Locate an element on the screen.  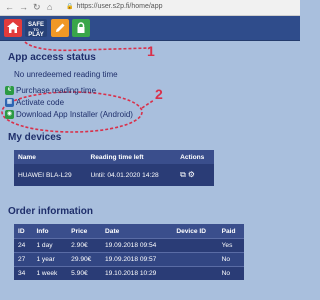
copy-icon: ⧉ is located at coordinates (183, 174).